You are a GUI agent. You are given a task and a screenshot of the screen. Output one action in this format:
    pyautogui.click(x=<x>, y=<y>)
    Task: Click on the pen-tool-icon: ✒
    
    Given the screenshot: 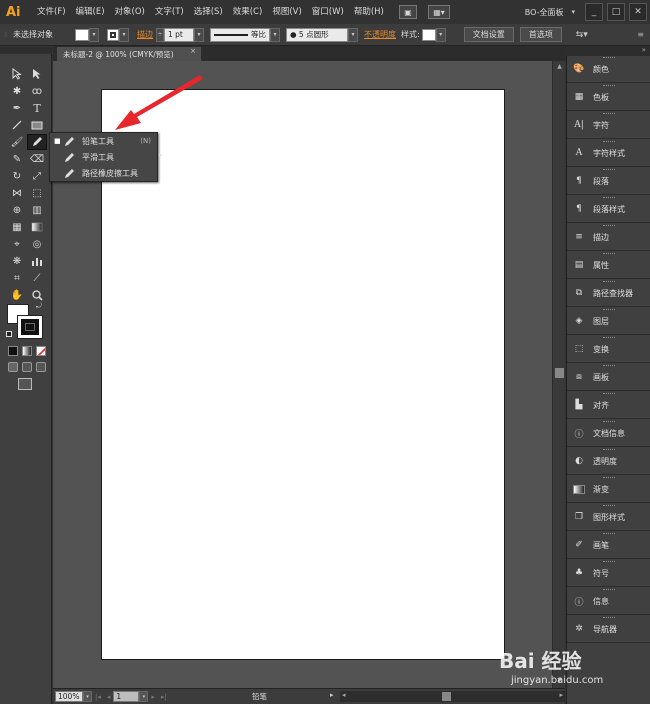 What is the action you would take?
    pyautogui.click(x=17, y=108)
    